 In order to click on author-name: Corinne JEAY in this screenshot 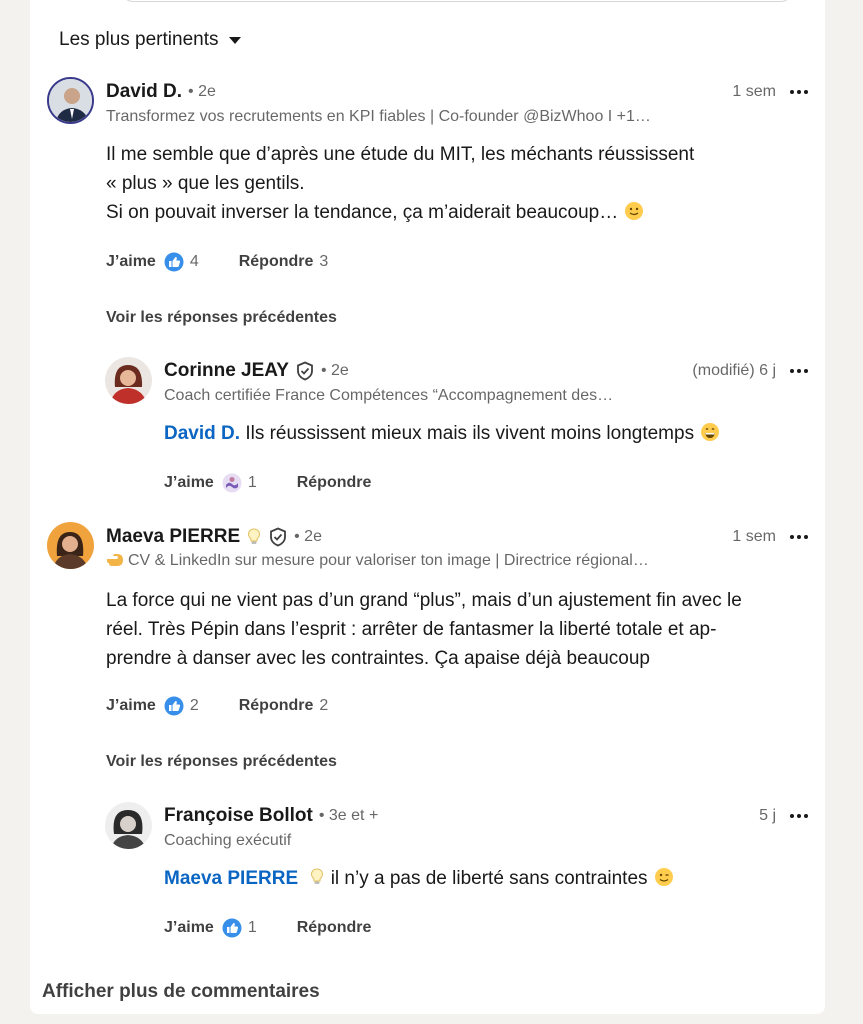, I will do `click(226, 371)`.